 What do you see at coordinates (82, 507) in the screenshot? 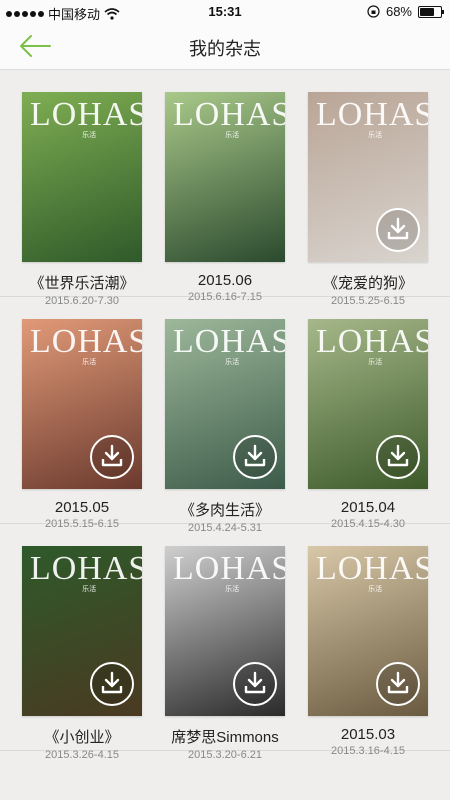
I see `magazine-title: 2015.05` at bounding box center [82, 507].